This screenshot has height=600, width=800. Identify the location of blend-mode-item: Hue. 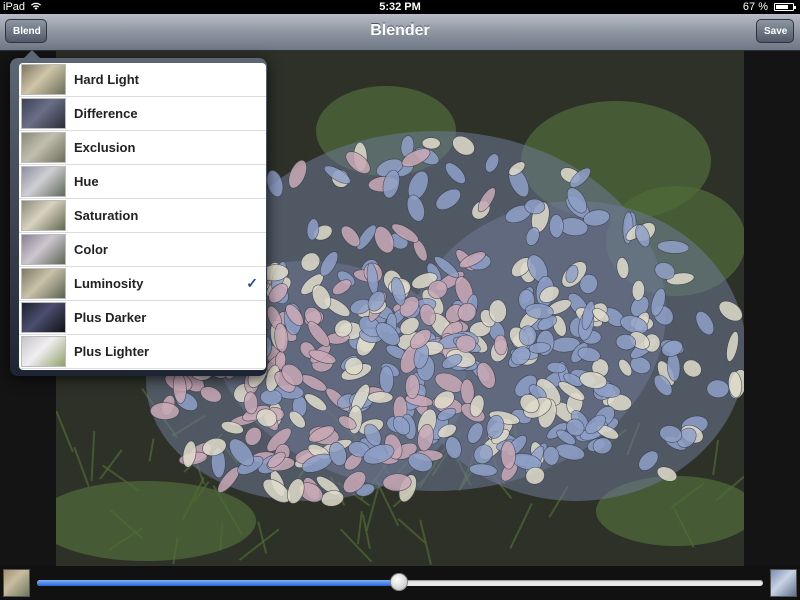
(142, 182).